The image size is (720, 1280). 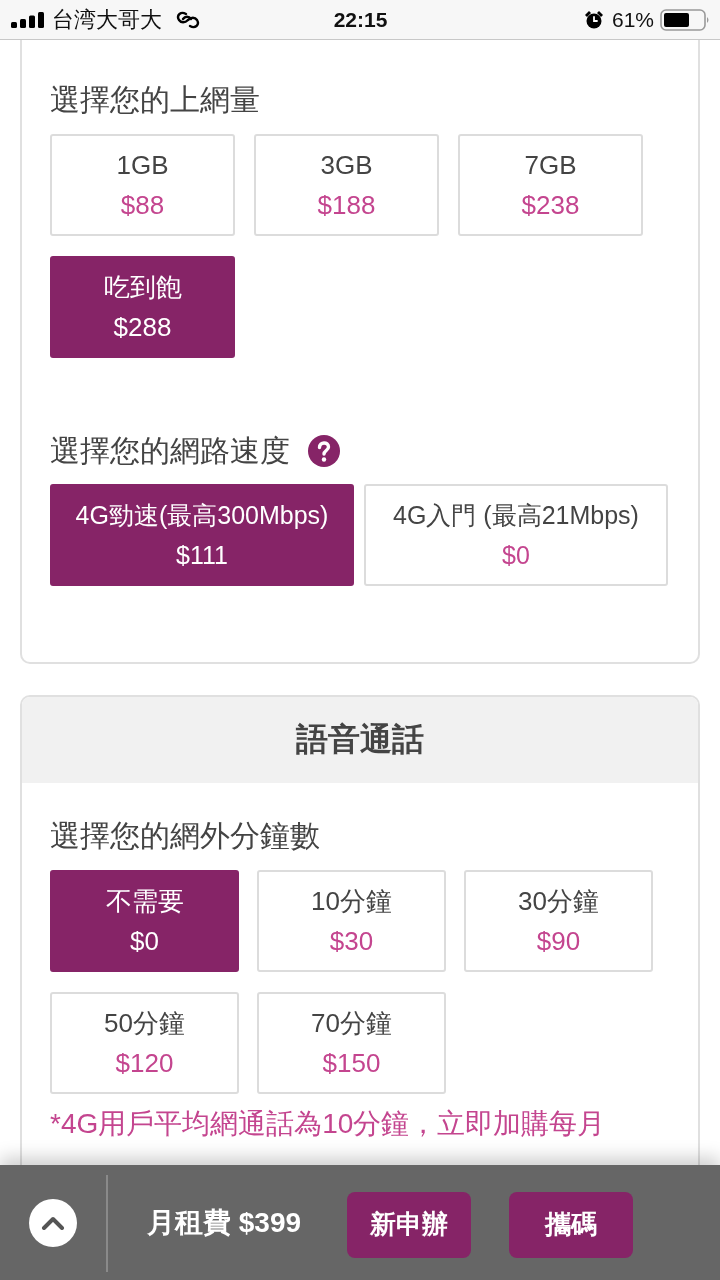 I want to click on monthly-fee: 月租費 $399, so click(x=224, y=1222).